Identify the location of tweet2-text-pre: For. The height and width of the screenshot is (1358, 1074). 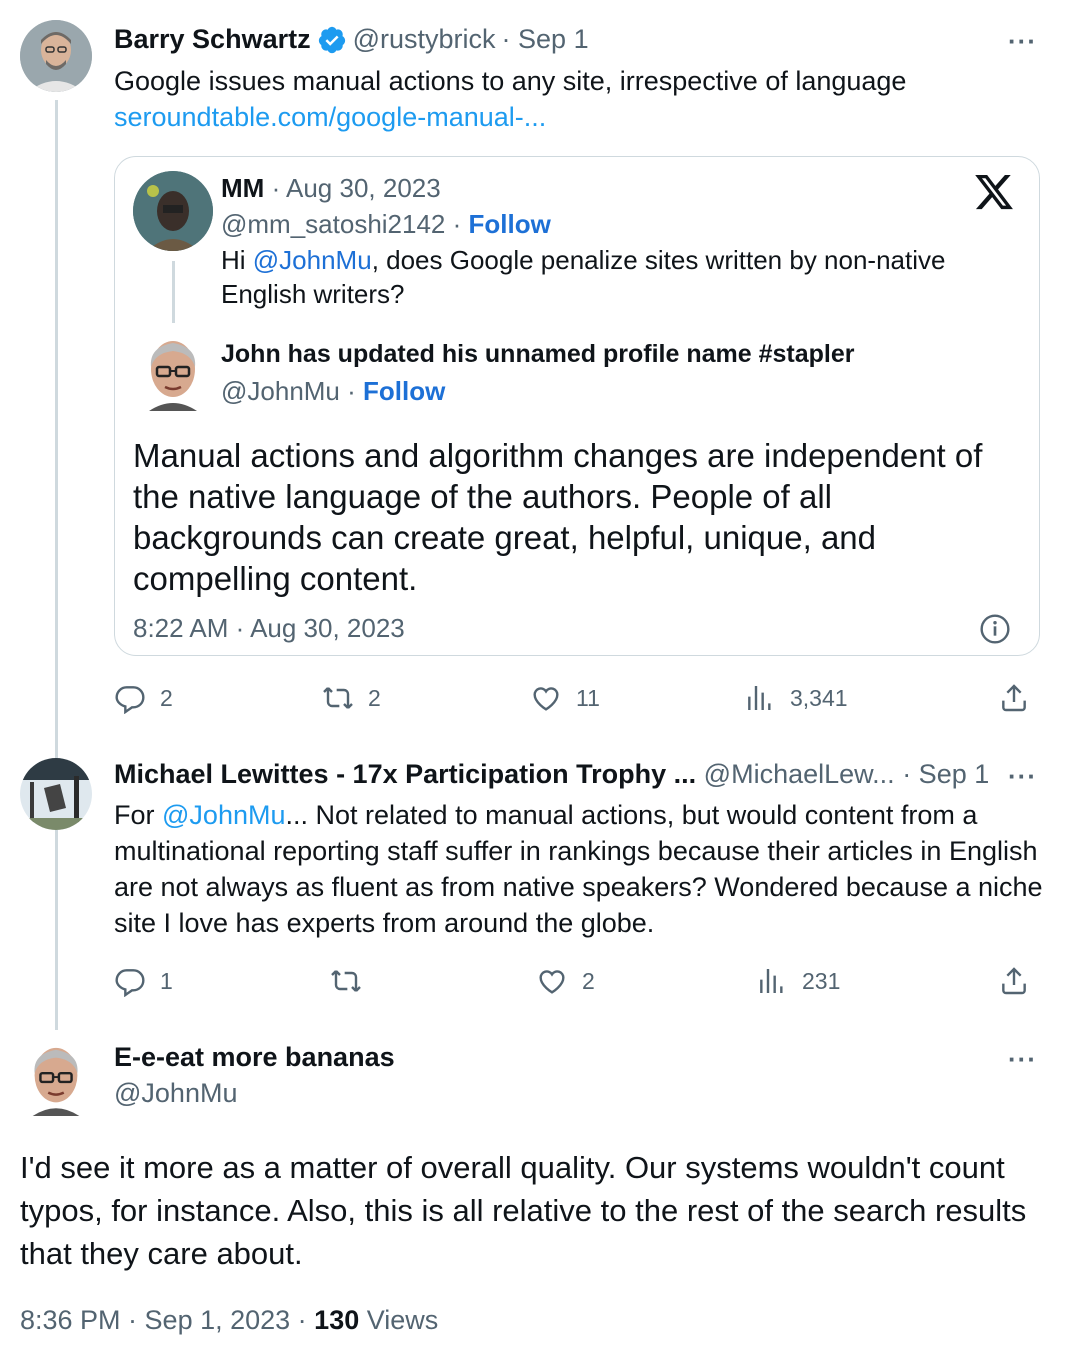
(138, 815).